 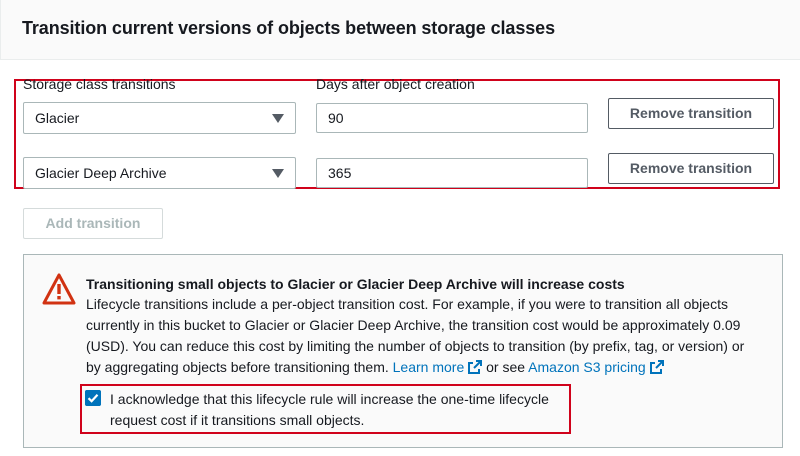 What do you see at coordinates (691, 113) in the screenshot?
I see `remove-transition-button-1: Remove transition` at bounding box center [691, 113].